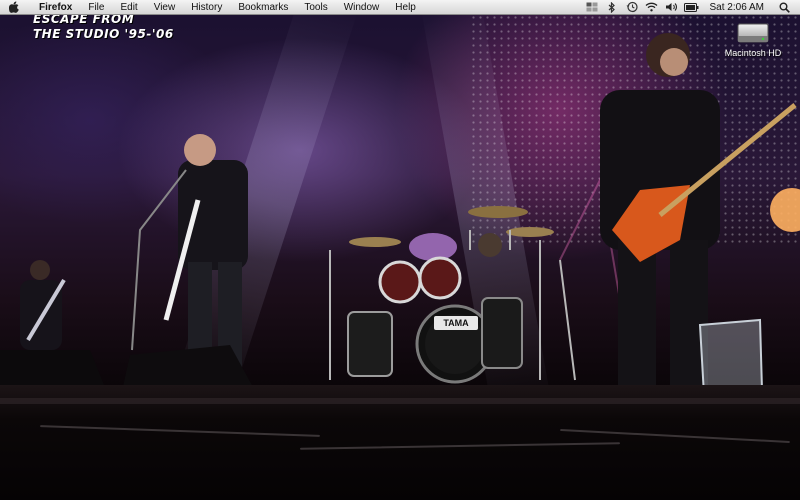 This screenshot has width=800, height=500. What do you see at coordinates (652, 7) in the screenshot?
I see `wifi-icon` at bounding box center [652, 7].